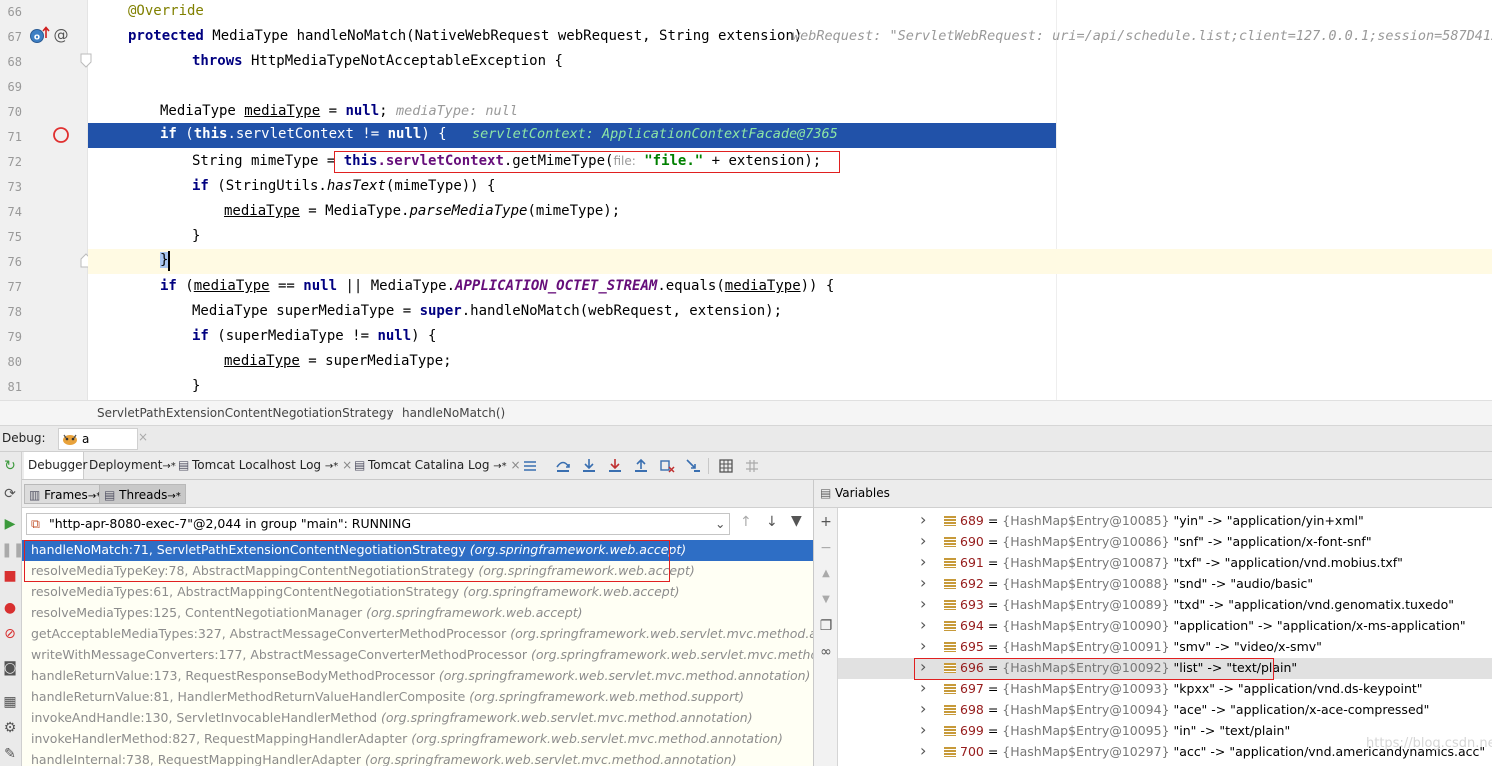 The height and width of the screenshot is (766, 1492). Describe the element at coordinates (1086, 709) in the screenshot. I see `variable-type: {HashMap$Entry@10094}` at that location.